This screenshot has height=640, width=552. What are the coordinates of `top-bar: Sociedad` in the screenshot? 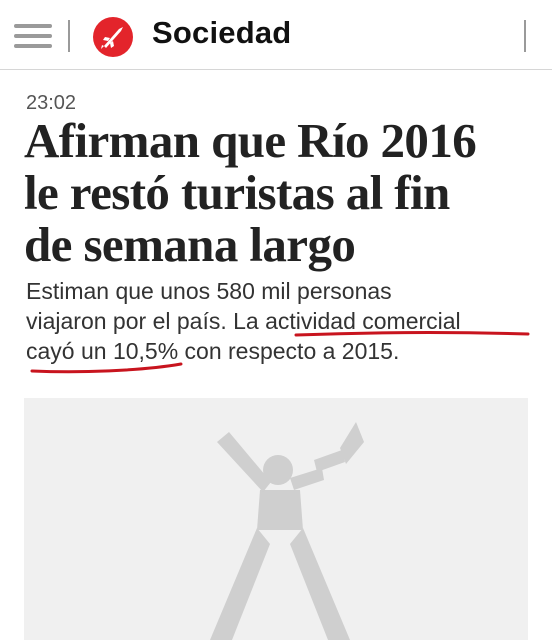 It's located at (276, 35).